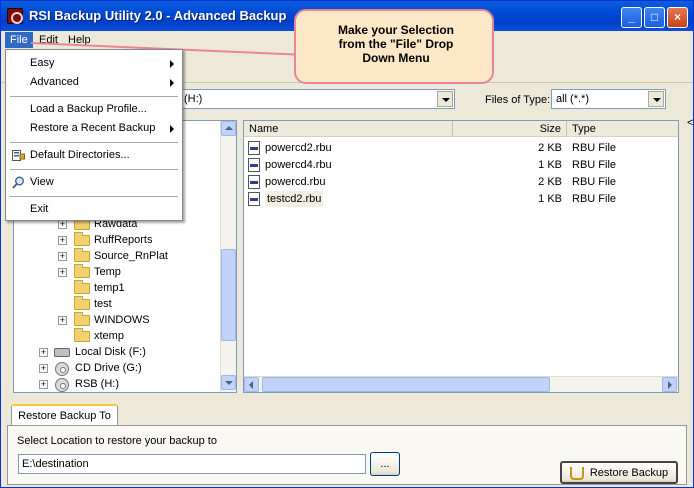 This screenshot has height=488, width=694. I want to click on file-row: powercd4.rbu 1 KB RBU File, so click(461, 165).